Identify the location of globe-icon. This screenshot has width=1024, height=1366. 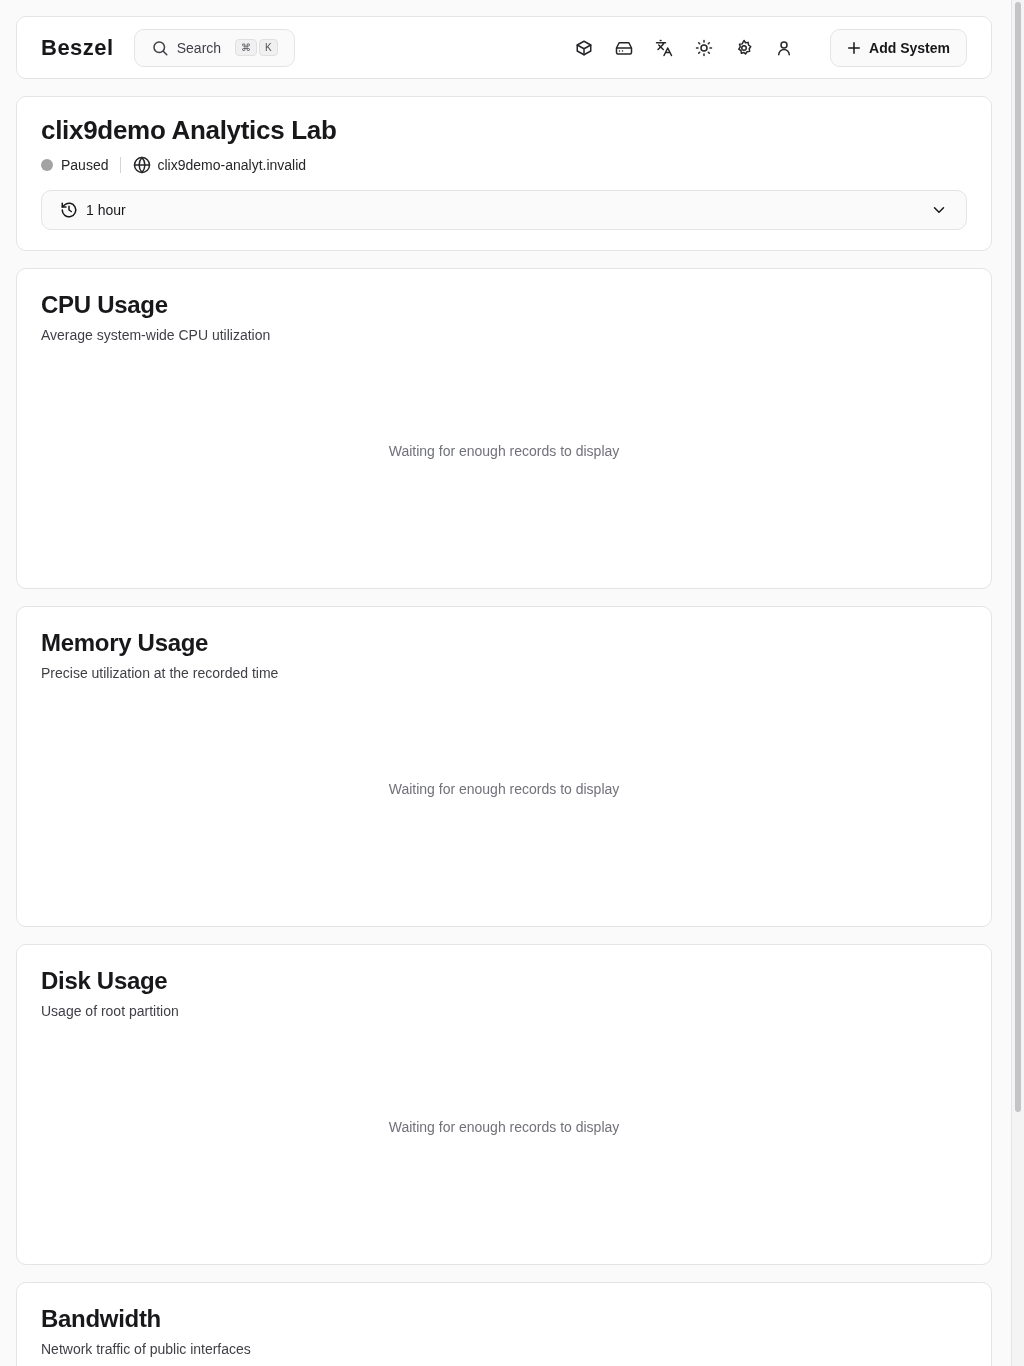
(142, 165).